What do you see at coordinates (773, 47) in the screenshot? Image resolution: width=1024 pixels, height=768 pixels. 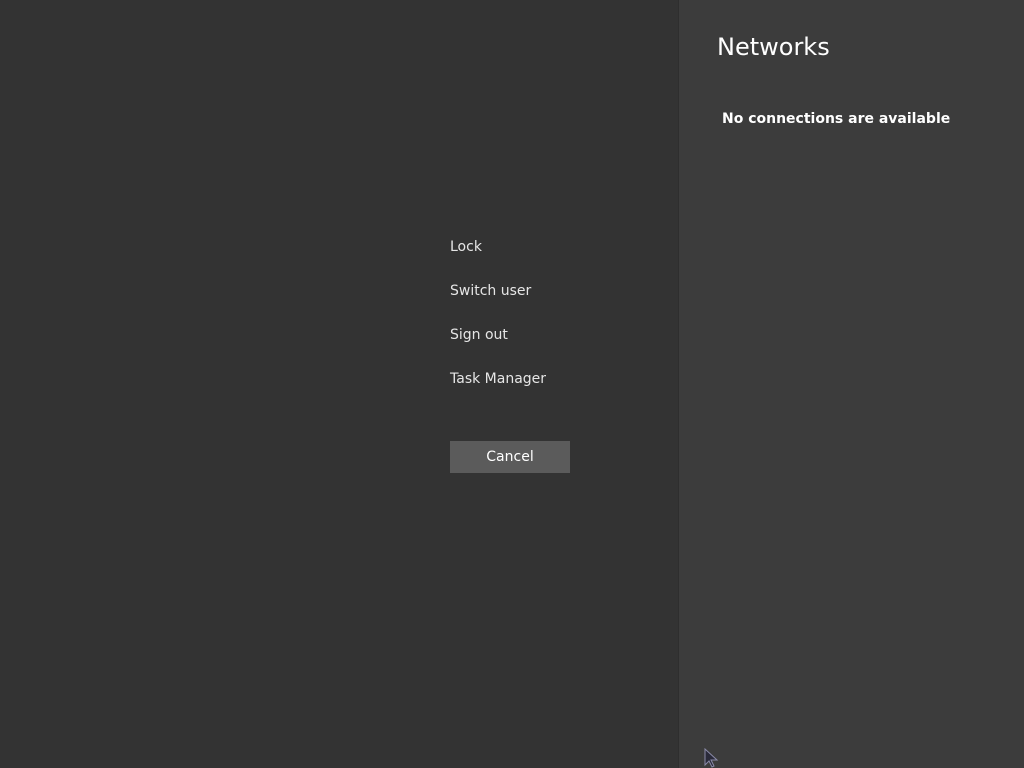 I see `networks-title: Networks` at bounding box center [773, 47].